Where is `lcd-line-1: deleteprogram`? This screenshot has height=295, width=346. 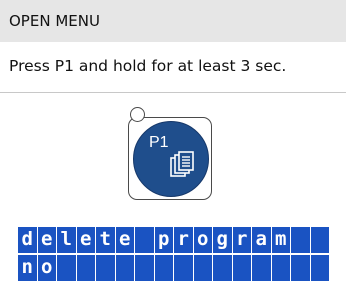 lcd-line-1: deleteprogram is located at coordinates (174, 240).